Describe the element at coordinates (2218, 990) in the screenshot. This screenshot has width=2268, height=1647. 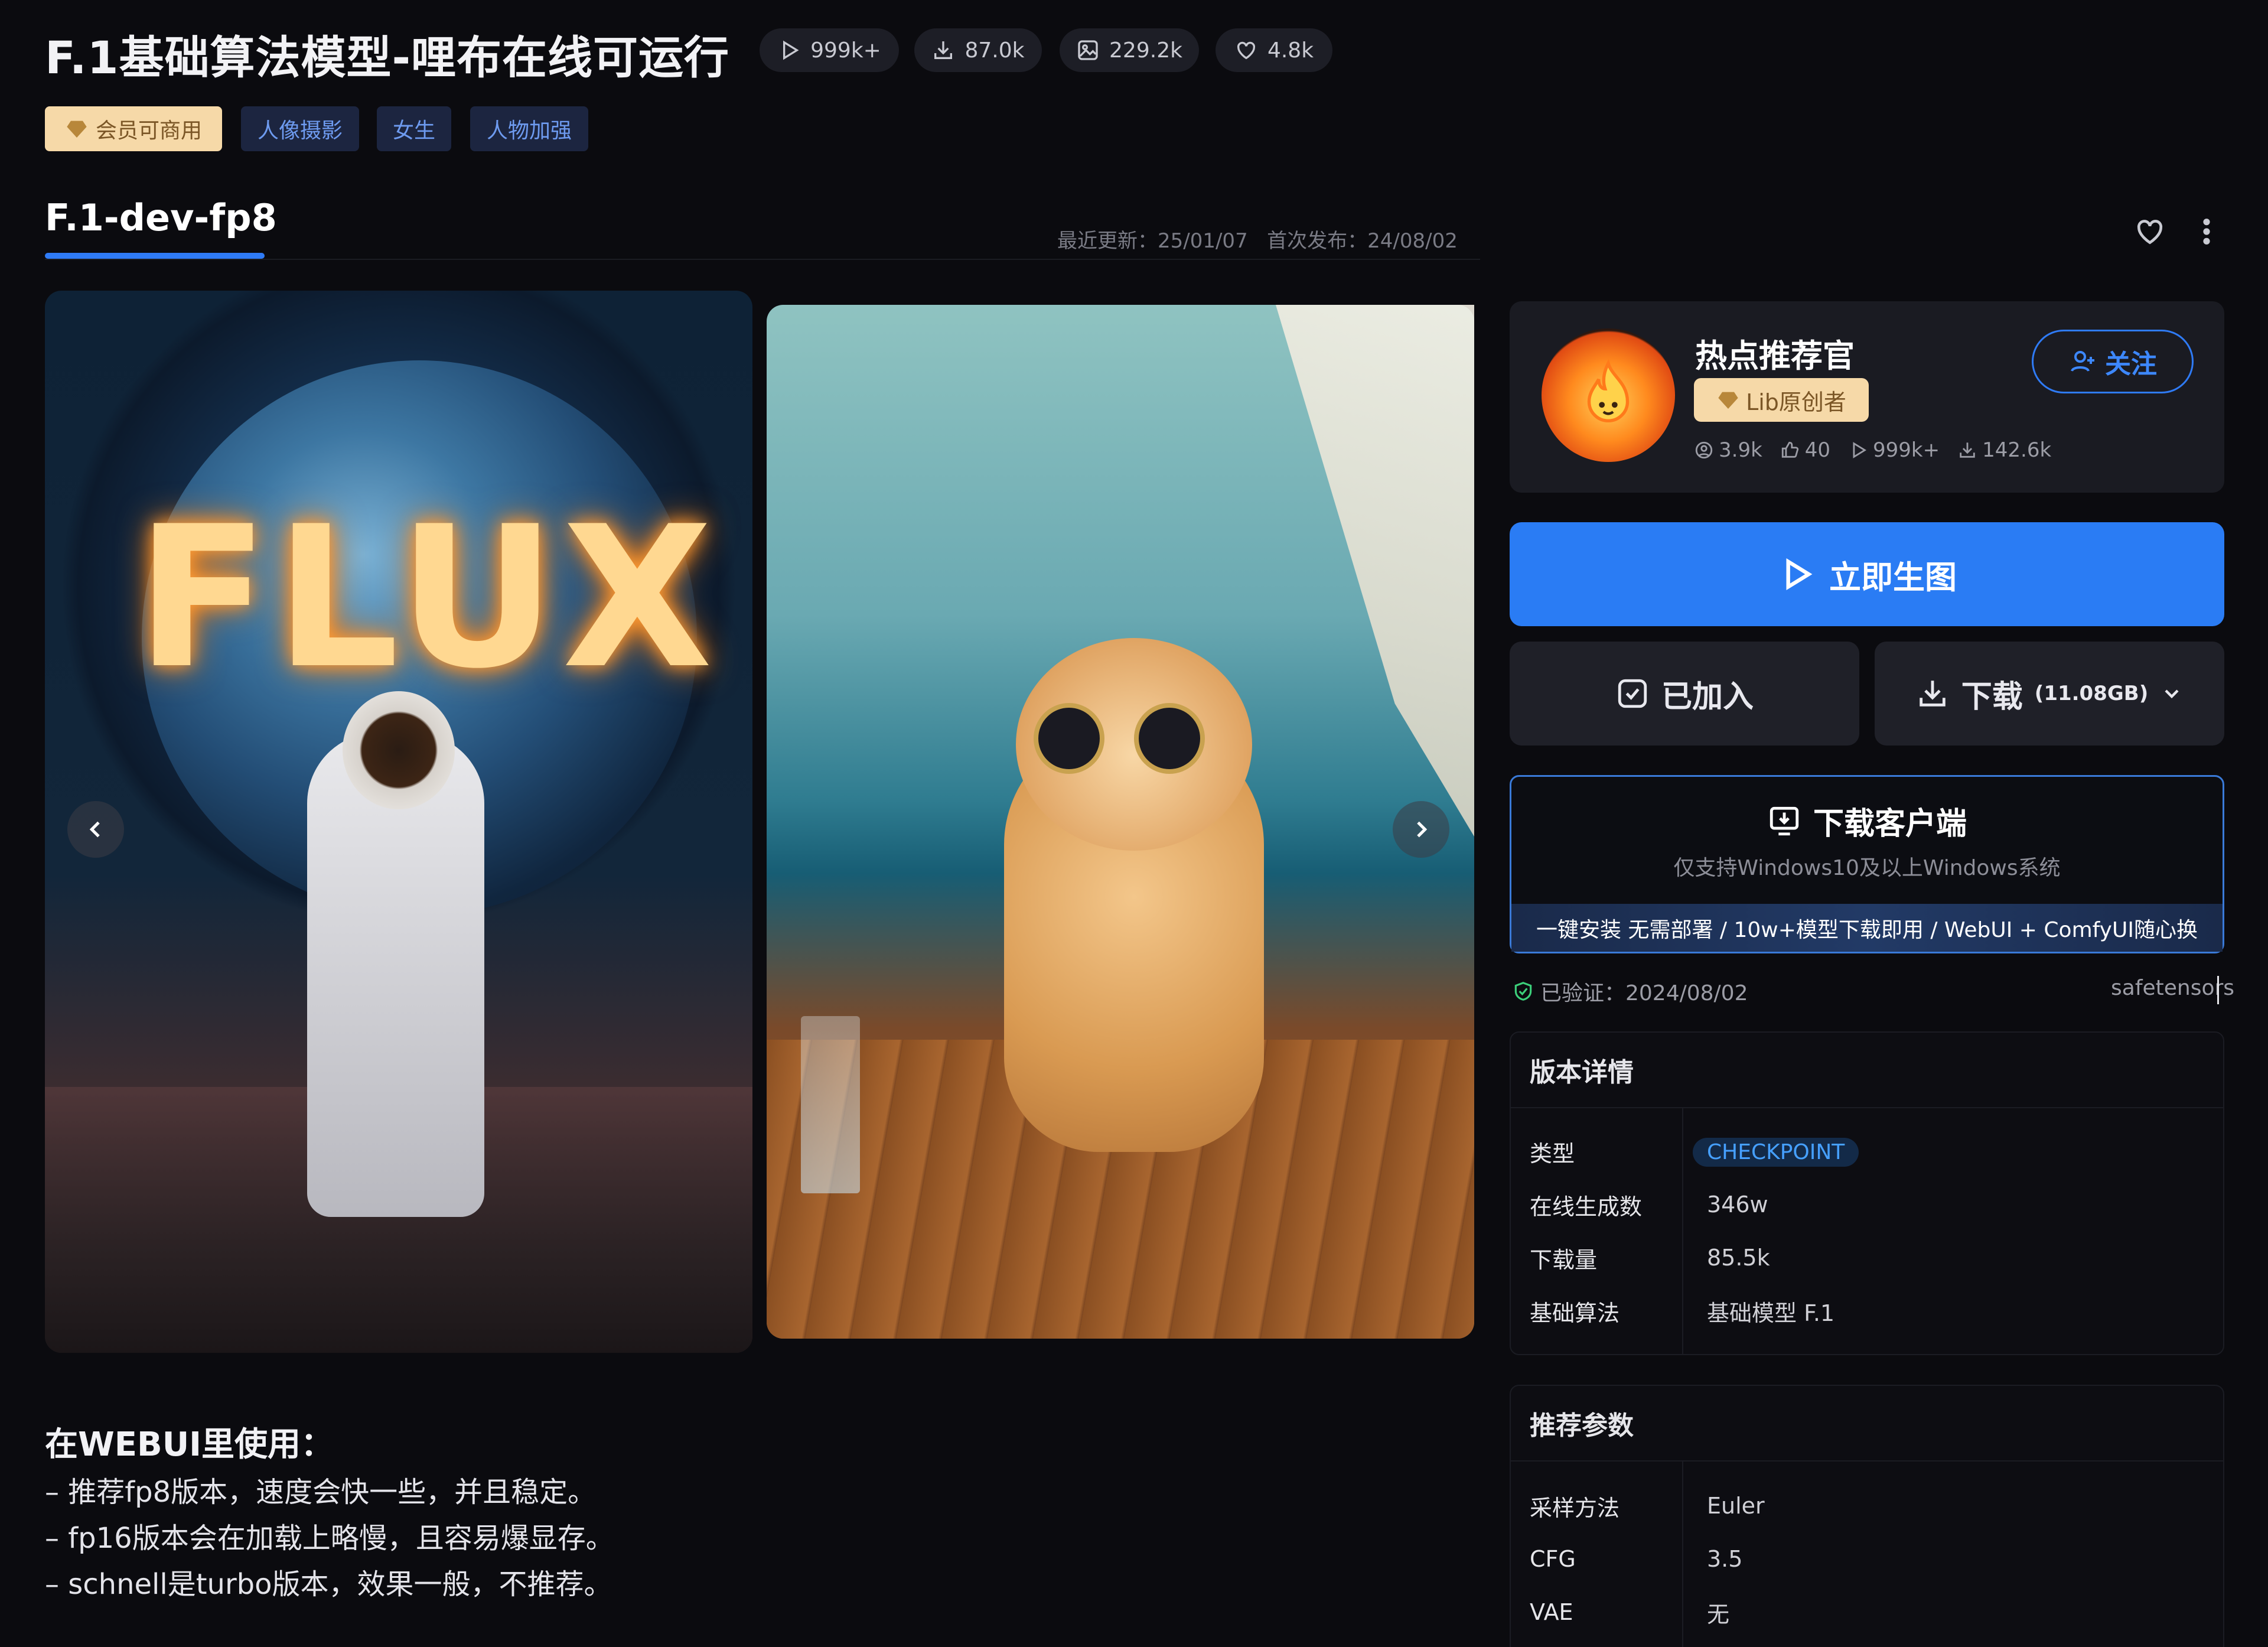
I see `text-cursor` at that location.